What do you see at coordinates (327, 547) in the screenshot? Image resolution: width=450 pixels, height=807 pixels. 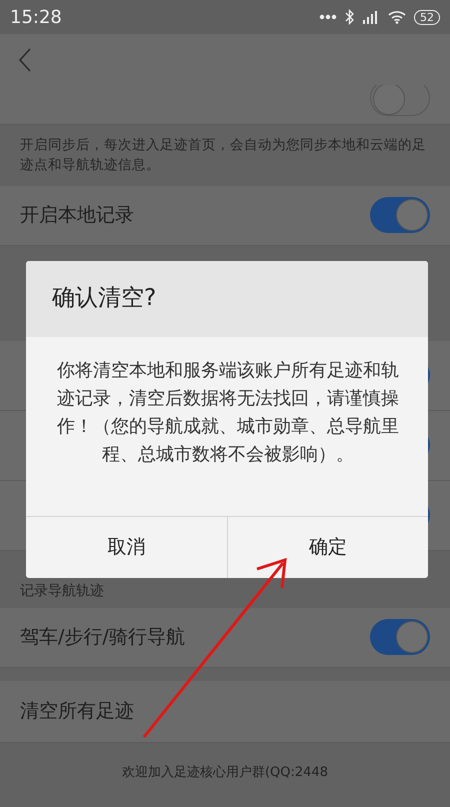 I see `confirm-button: 确定` at bounding box center [327, 547].